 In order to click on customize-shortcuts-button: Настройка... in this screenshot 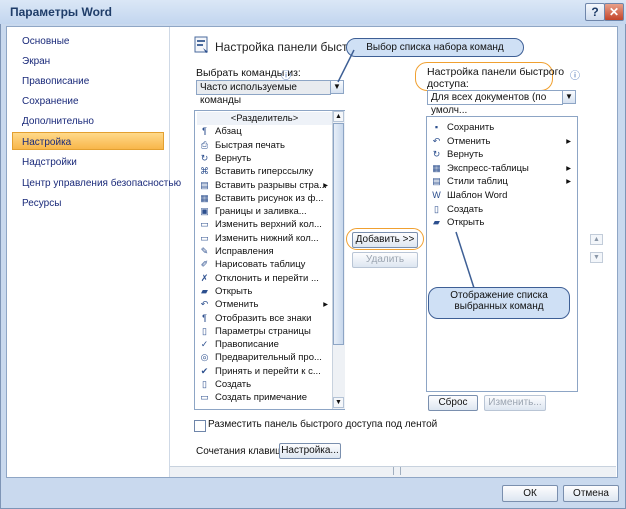, I will do `click(310, 451)`.